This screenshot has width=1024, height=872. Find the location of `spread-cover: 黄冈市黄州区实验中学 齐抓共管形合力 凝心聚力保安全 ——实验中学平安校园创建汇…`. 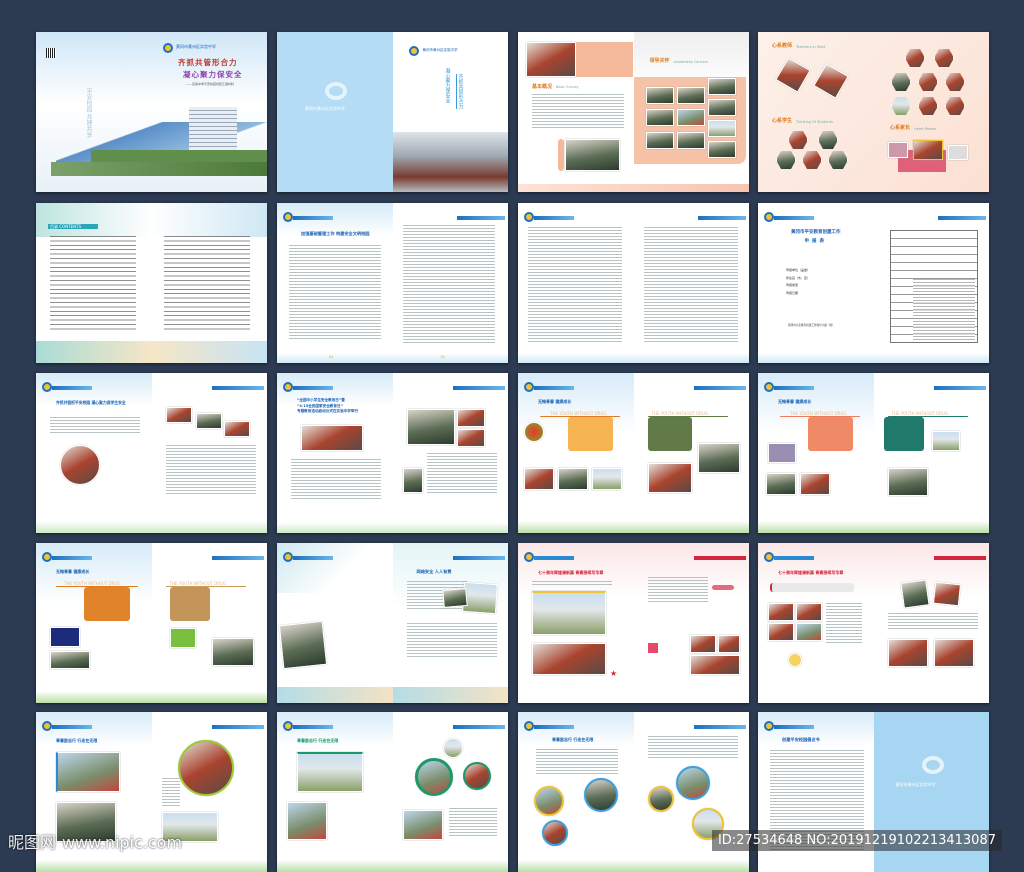

spread-cover: 黄冈市黄州区实验中学 齐抓共管形合力 凝心聚力保安全 ——实验中学平安校园创建汇… is located at coordinates (151, 112).